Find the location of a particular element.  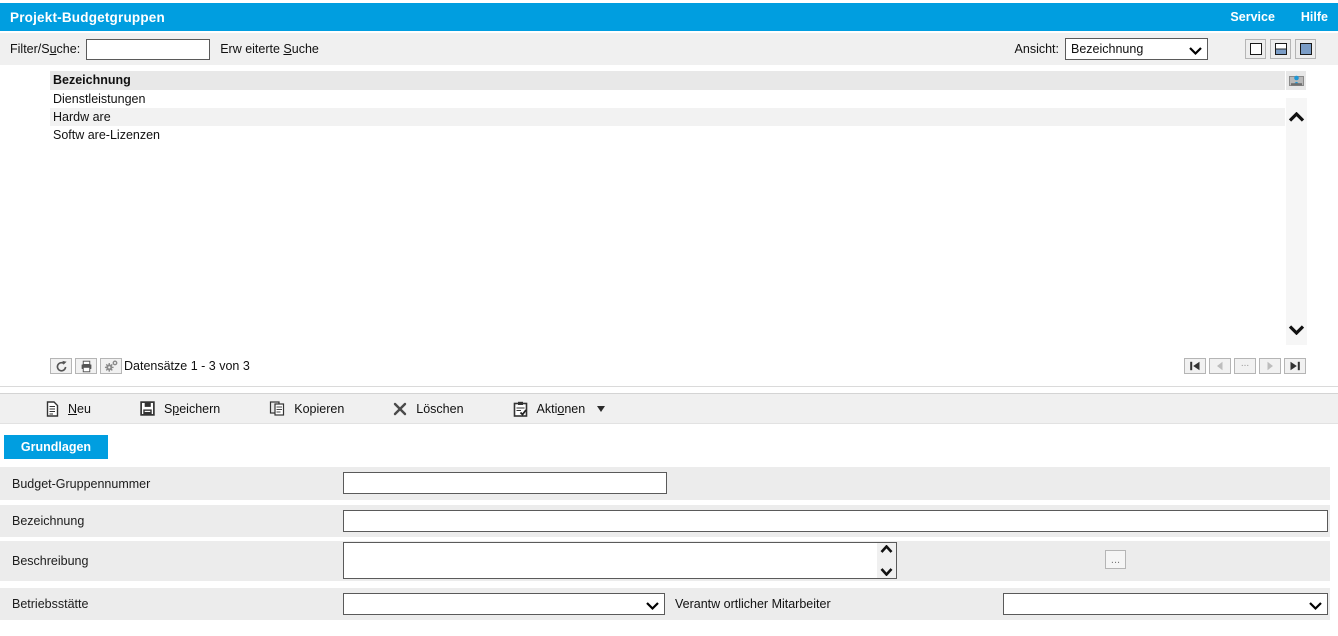

record-count: Datensätze 1 - 3 von 3 is located at coordinates (187, 366).